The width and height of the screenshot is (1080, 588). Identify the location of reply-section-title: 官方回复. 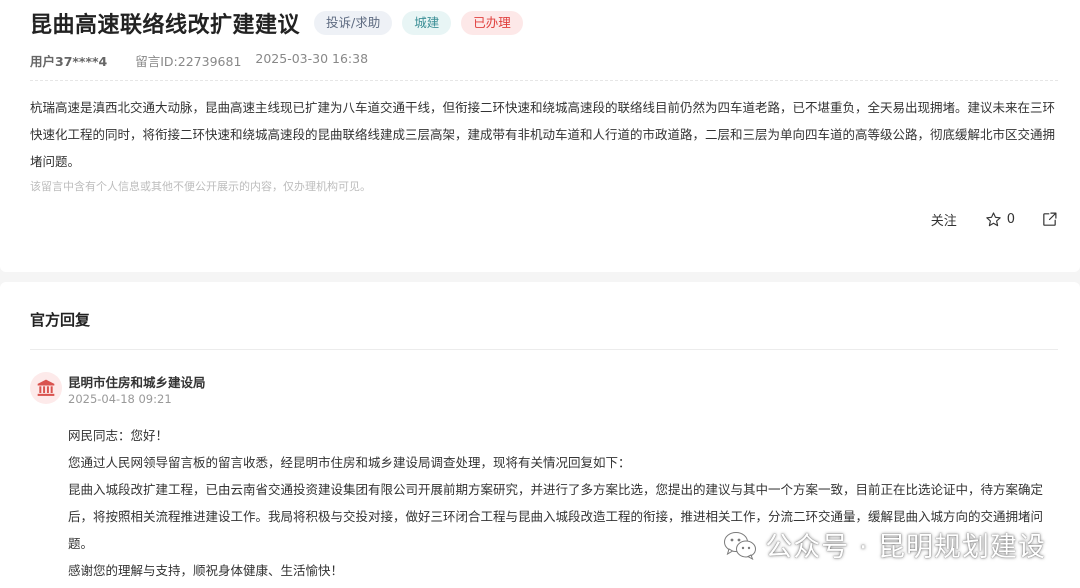
(60, 320).